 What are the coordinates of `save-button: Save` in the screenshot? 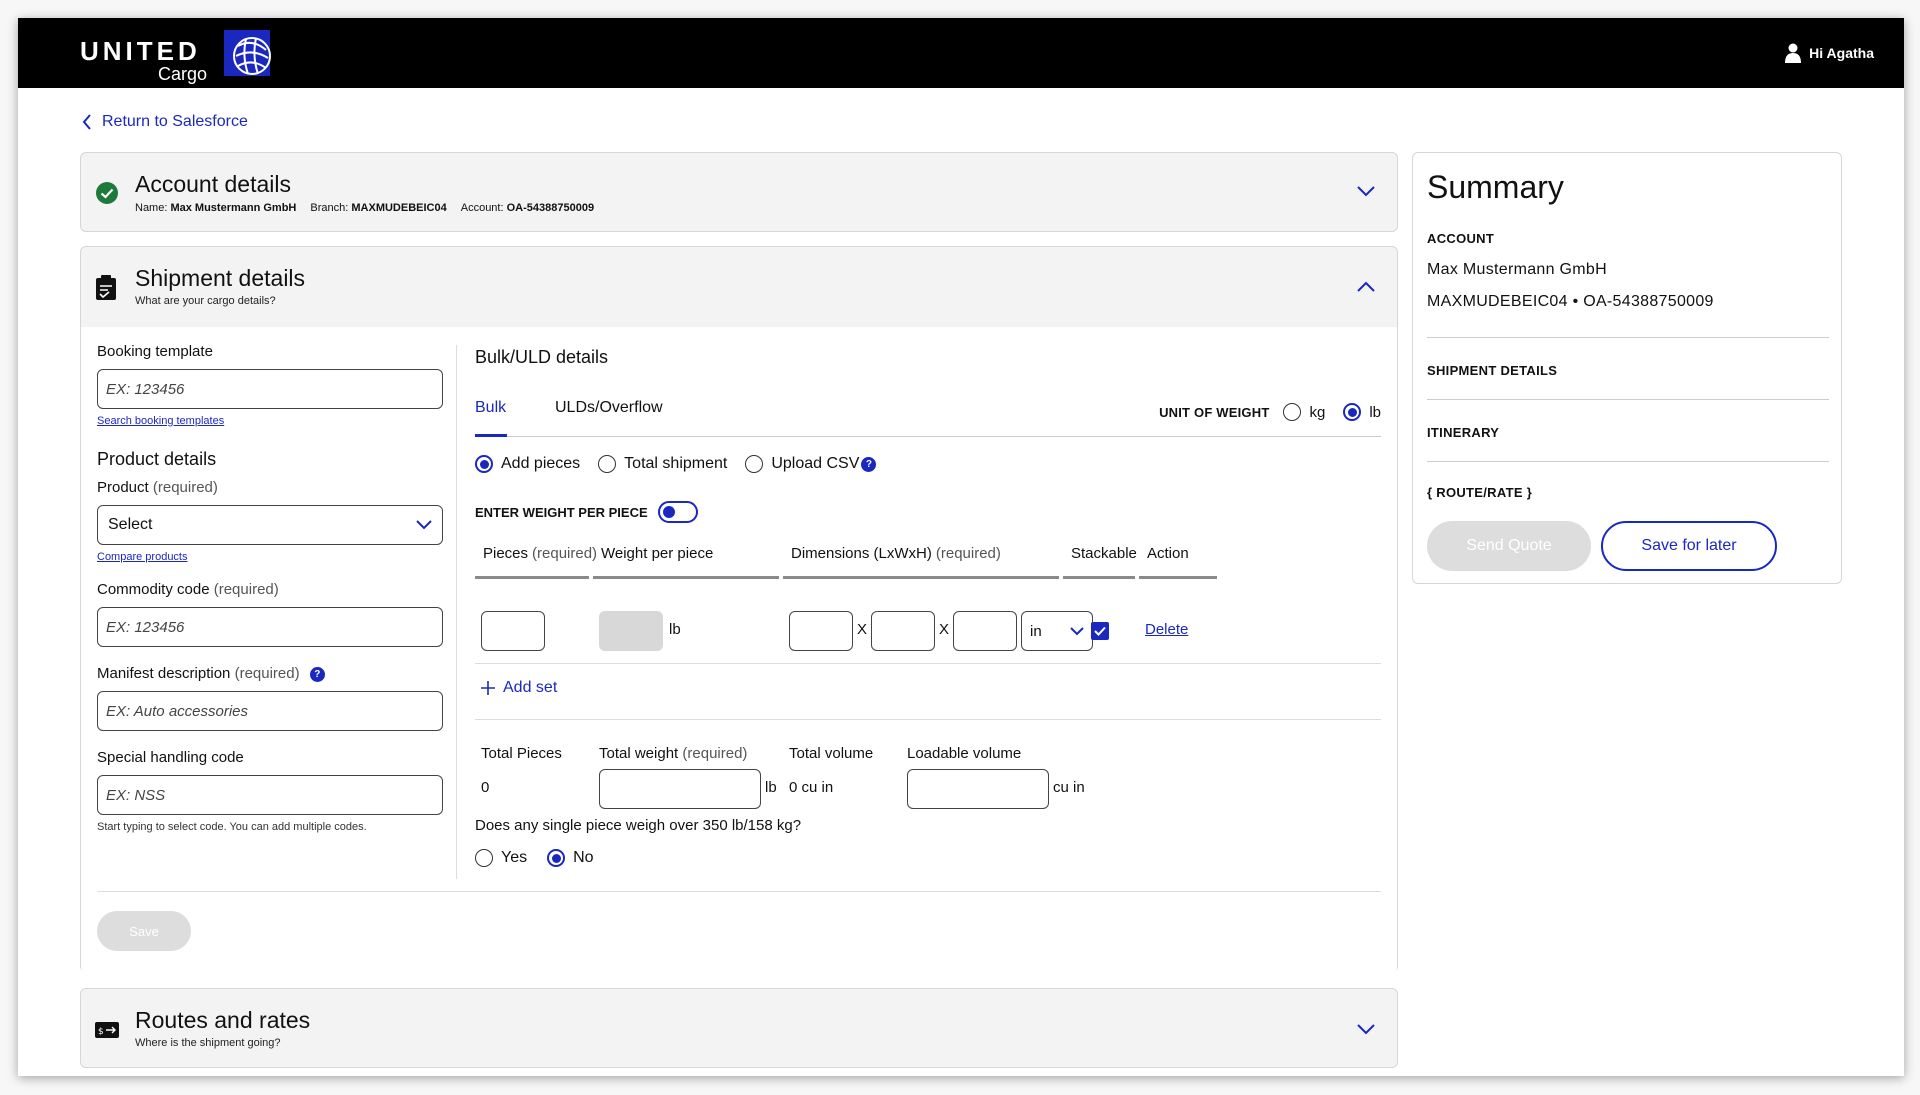 It's located at (144, 931).